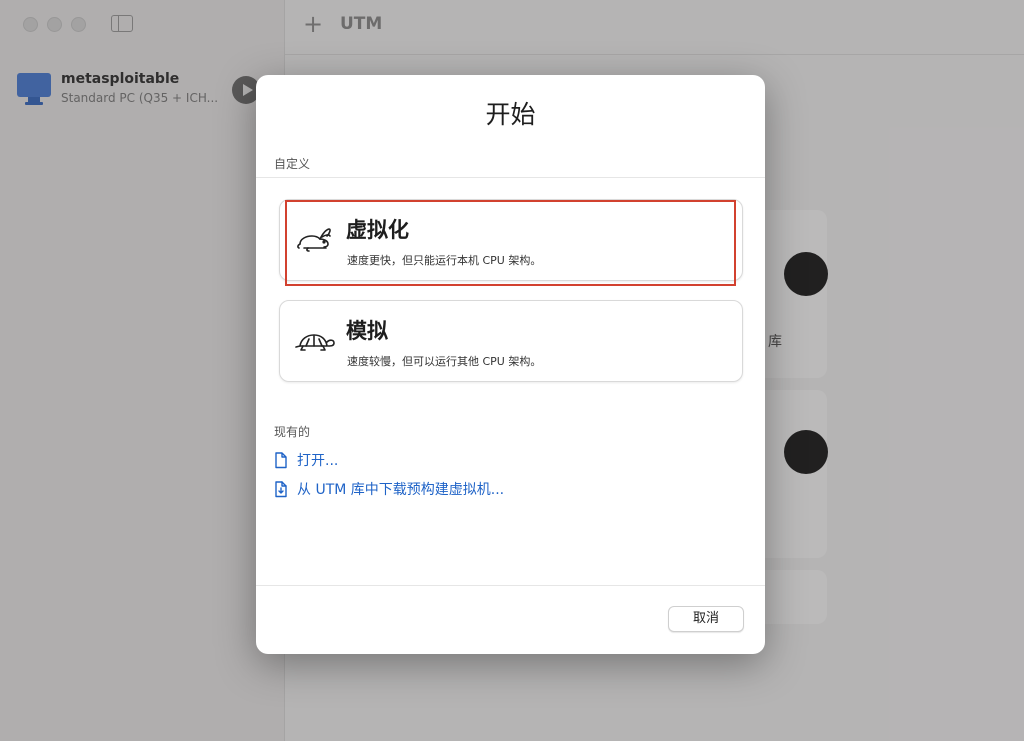 This screenshot has height=741, width=1024. Describe the element at coordinates (511, 341) in the screenshot. I see `emulate-option: 模拟 速度较慢，但可以运行其他 CPU 架构。` at that location.